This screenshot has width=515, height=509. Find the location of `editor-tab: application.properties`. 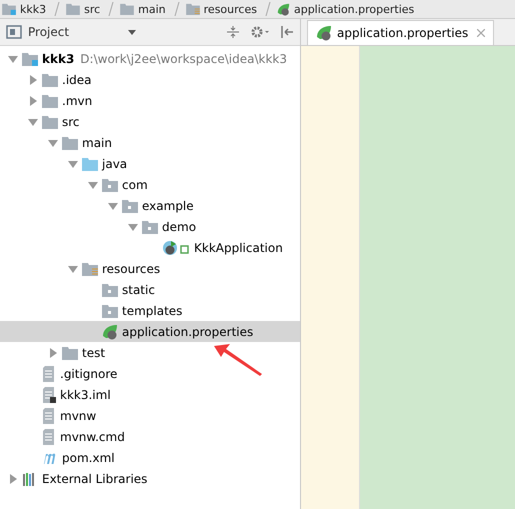

editor-tab: application.properties is located at coordinates (400, 32).